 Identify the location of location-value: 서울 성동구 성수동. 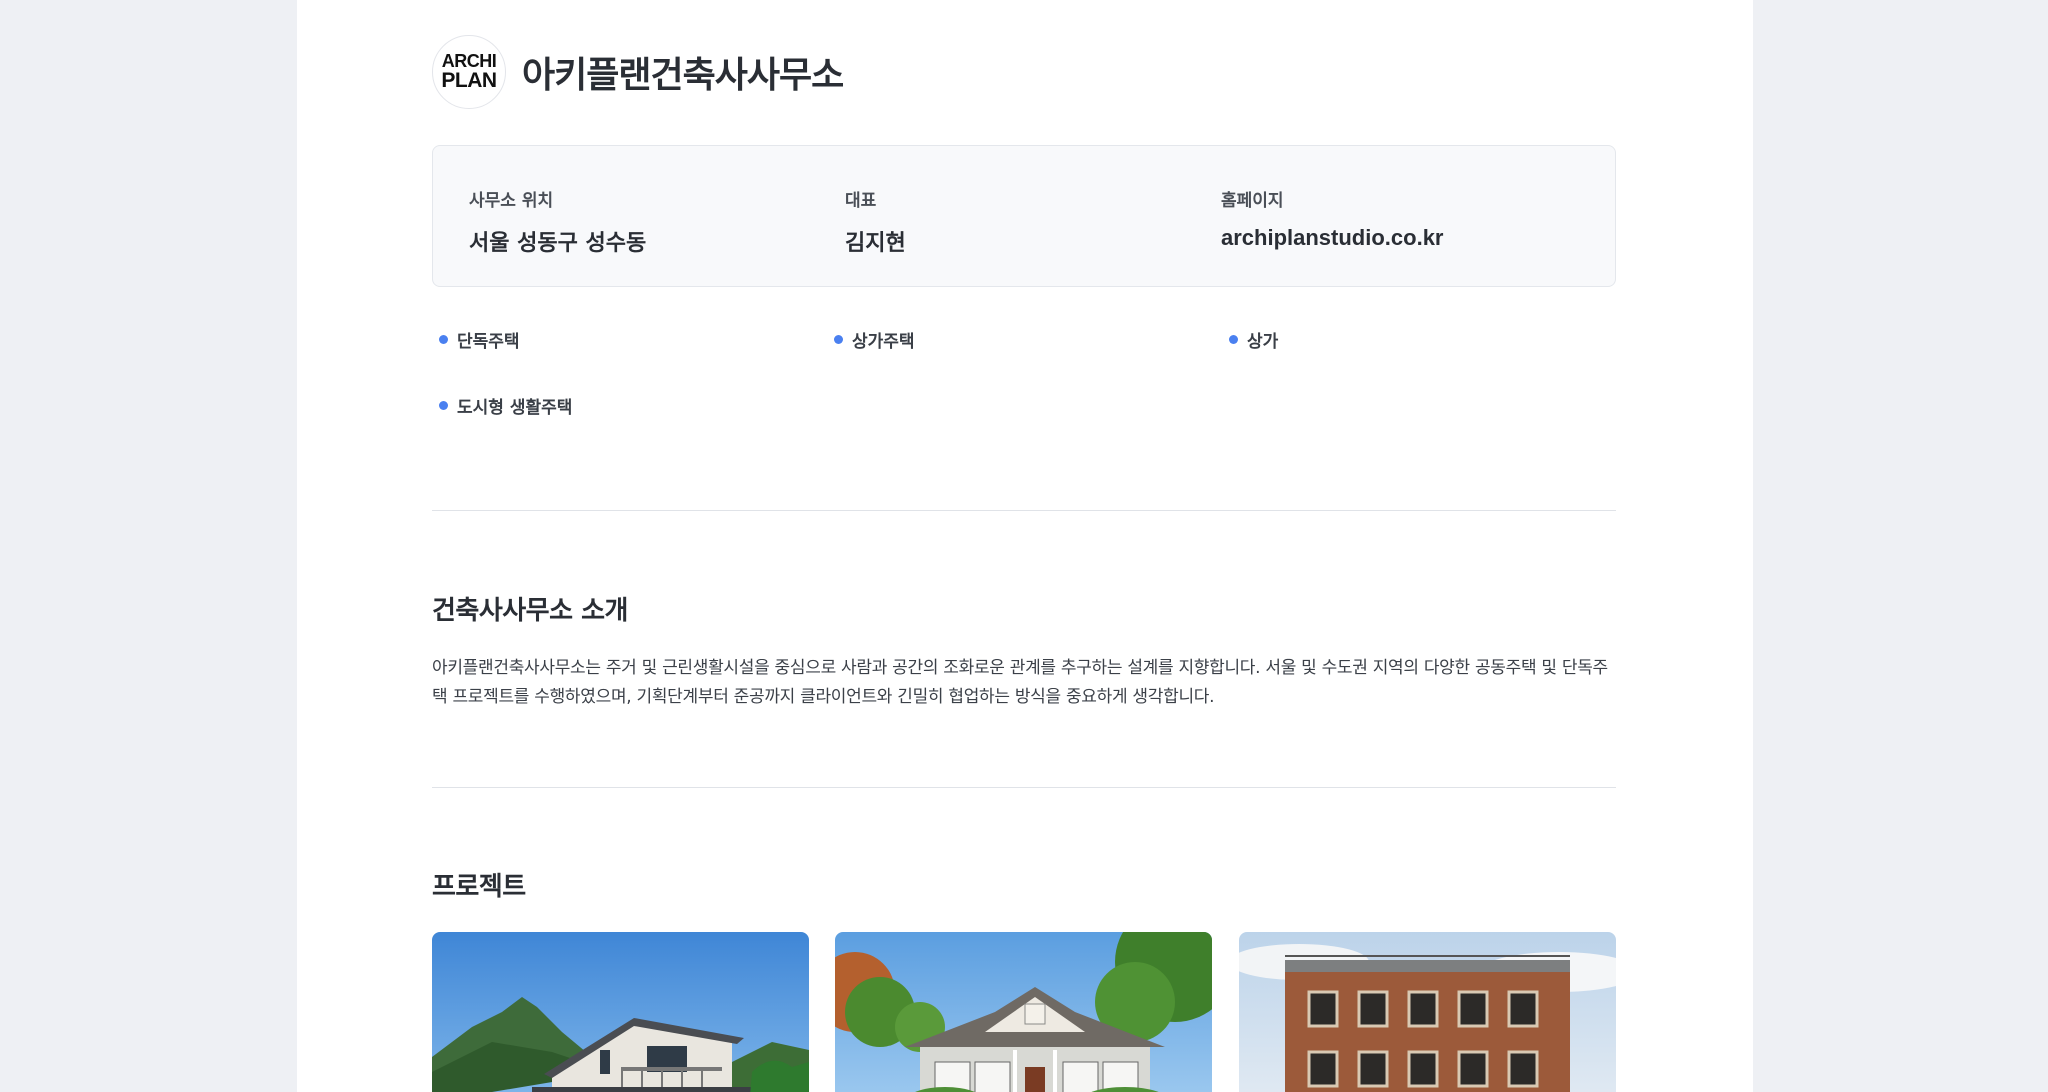
(558, 243).